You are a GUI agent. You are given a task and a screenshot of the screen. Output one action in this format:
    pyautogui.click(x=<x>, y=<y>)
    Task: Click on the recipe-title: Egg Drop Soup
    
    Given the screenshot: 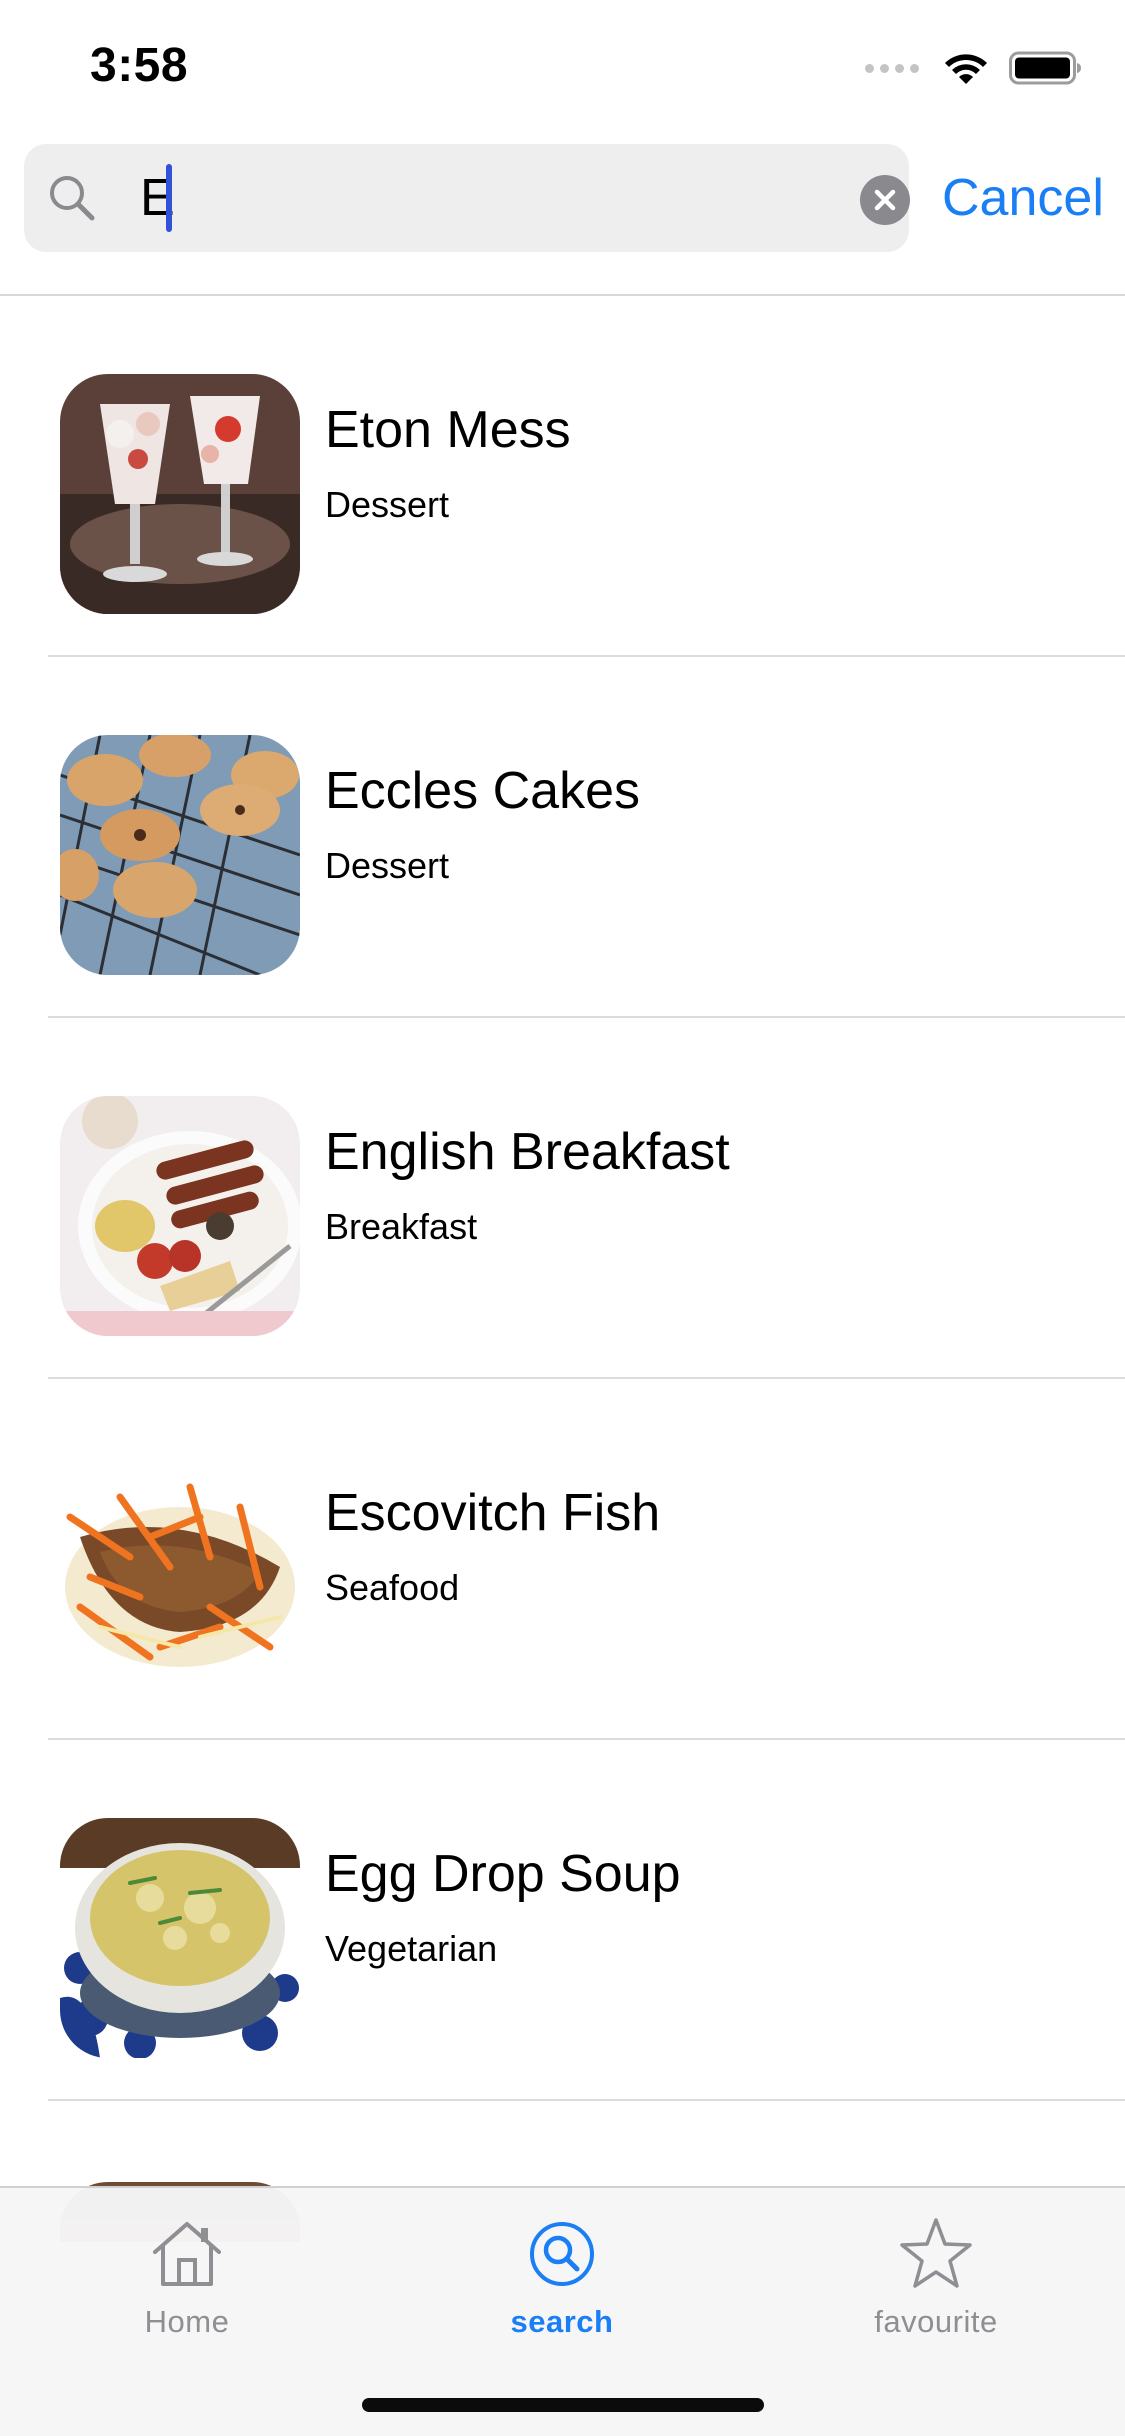 What is the action you would take?
    pyautogui.click(x=503, y=1874)
    